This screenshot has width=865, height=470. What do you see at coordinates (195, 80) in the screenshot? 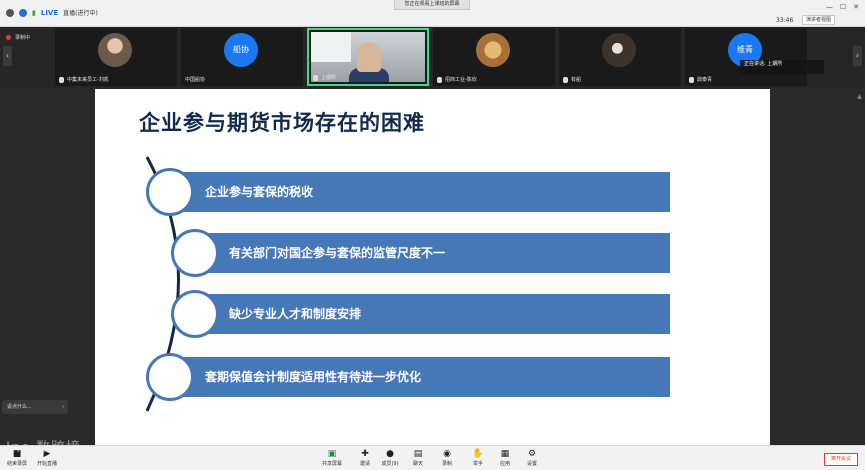
I see `participant-name: 中国船协` at bounding box center [195, 80].